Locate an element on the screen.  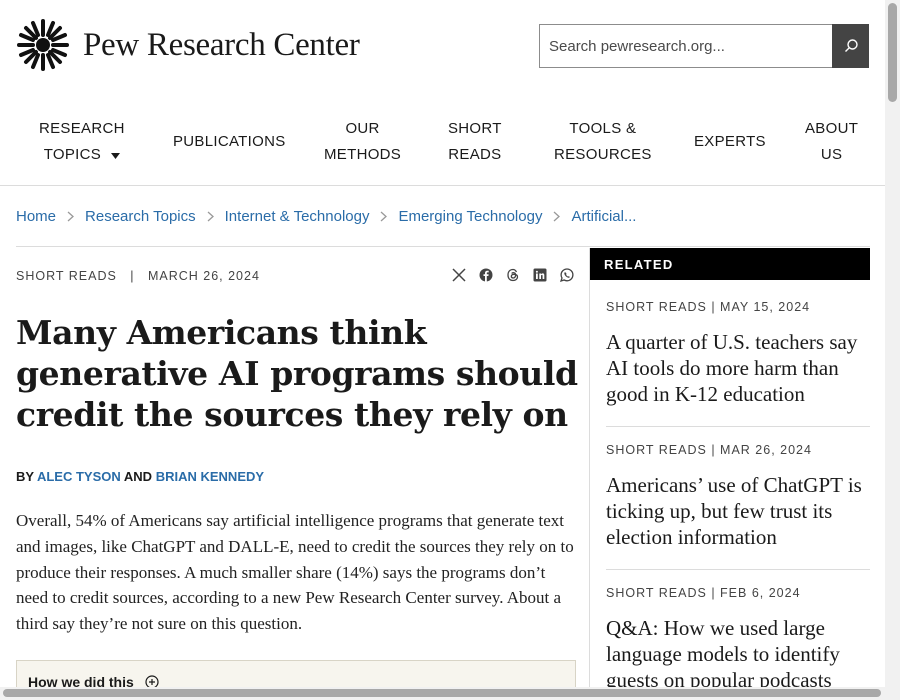
breadcrumb-research-topics: Research Topics is located at coordinates (140, 216).